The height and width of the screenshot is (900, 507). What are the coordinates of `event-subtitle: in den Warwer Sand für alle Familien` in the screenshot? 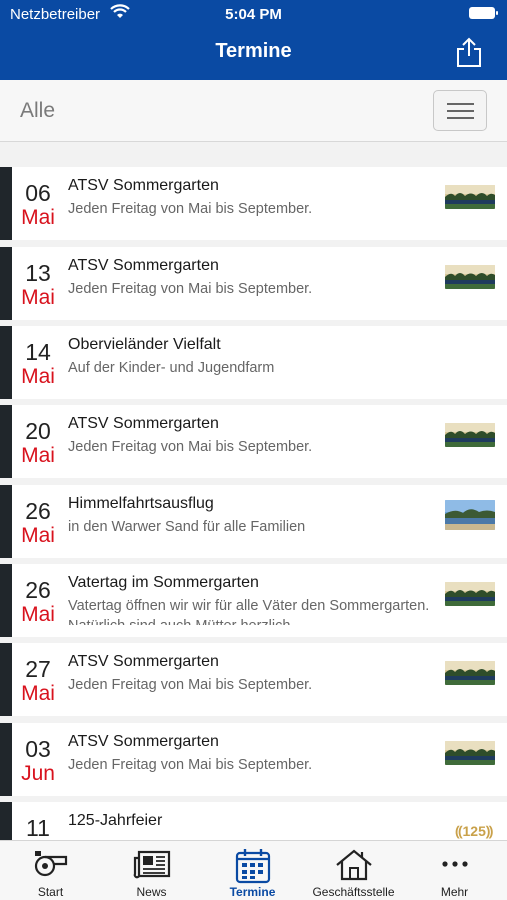 It's located at (187, 527).